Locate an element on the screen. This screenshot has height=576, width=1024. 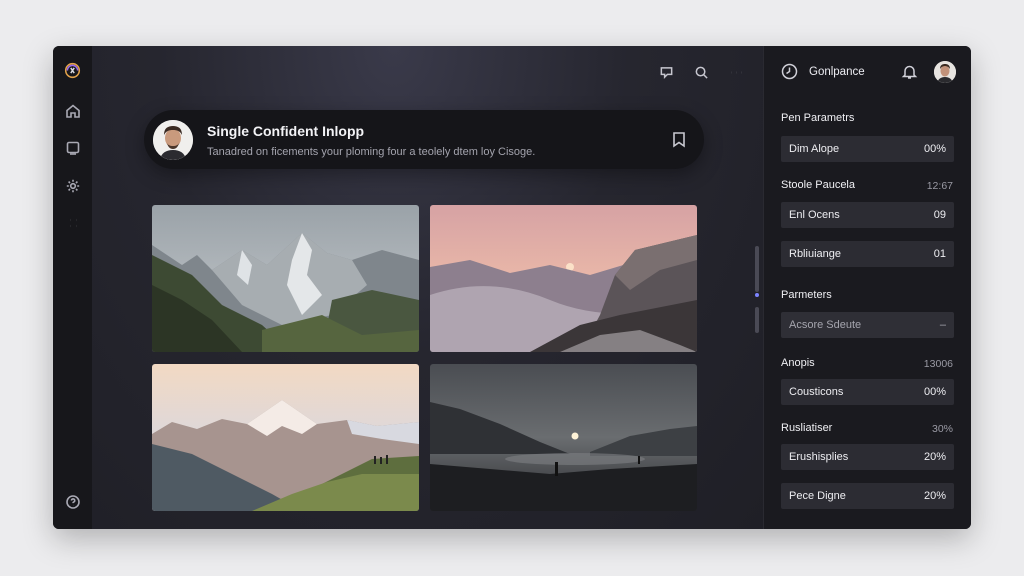
card-title: Single Confident Inlopp is located at coordinates (286, 131).